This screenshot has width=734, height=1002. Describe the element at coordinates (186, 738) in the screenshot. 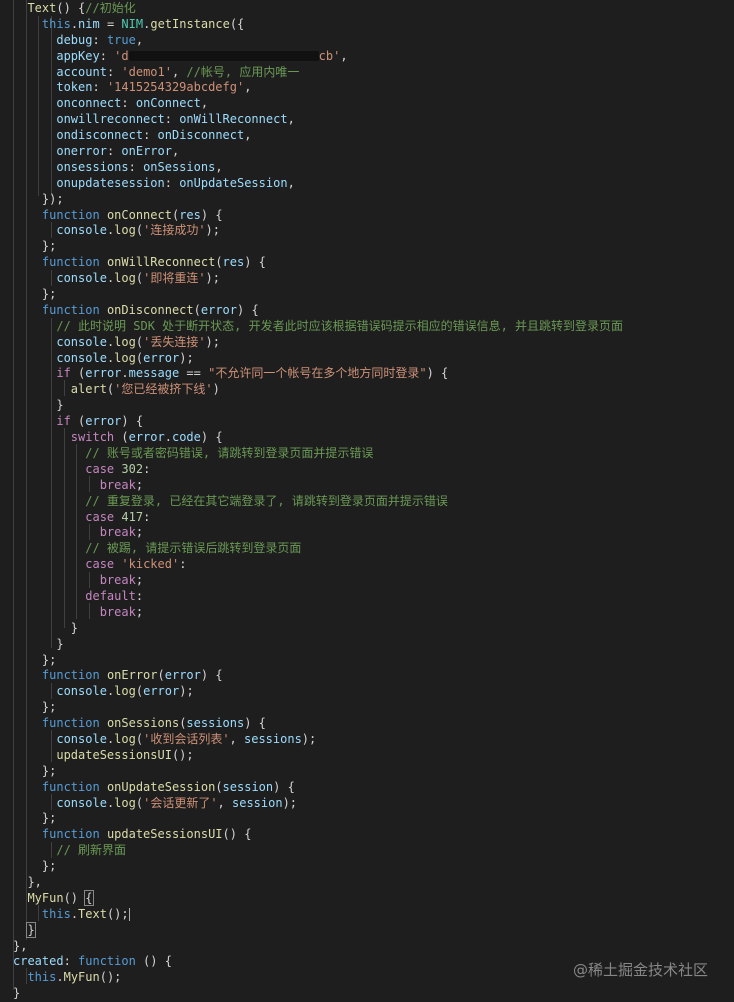

I see `code-line-47: console.log('收到会话列表', sessions);` at that location.